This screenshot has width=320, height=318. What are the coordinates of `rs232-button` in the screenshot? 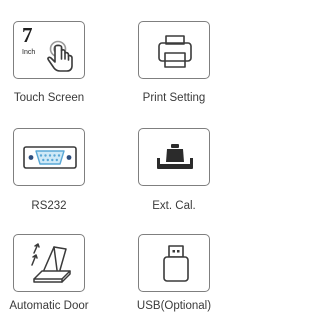 It's located at (49, 157).